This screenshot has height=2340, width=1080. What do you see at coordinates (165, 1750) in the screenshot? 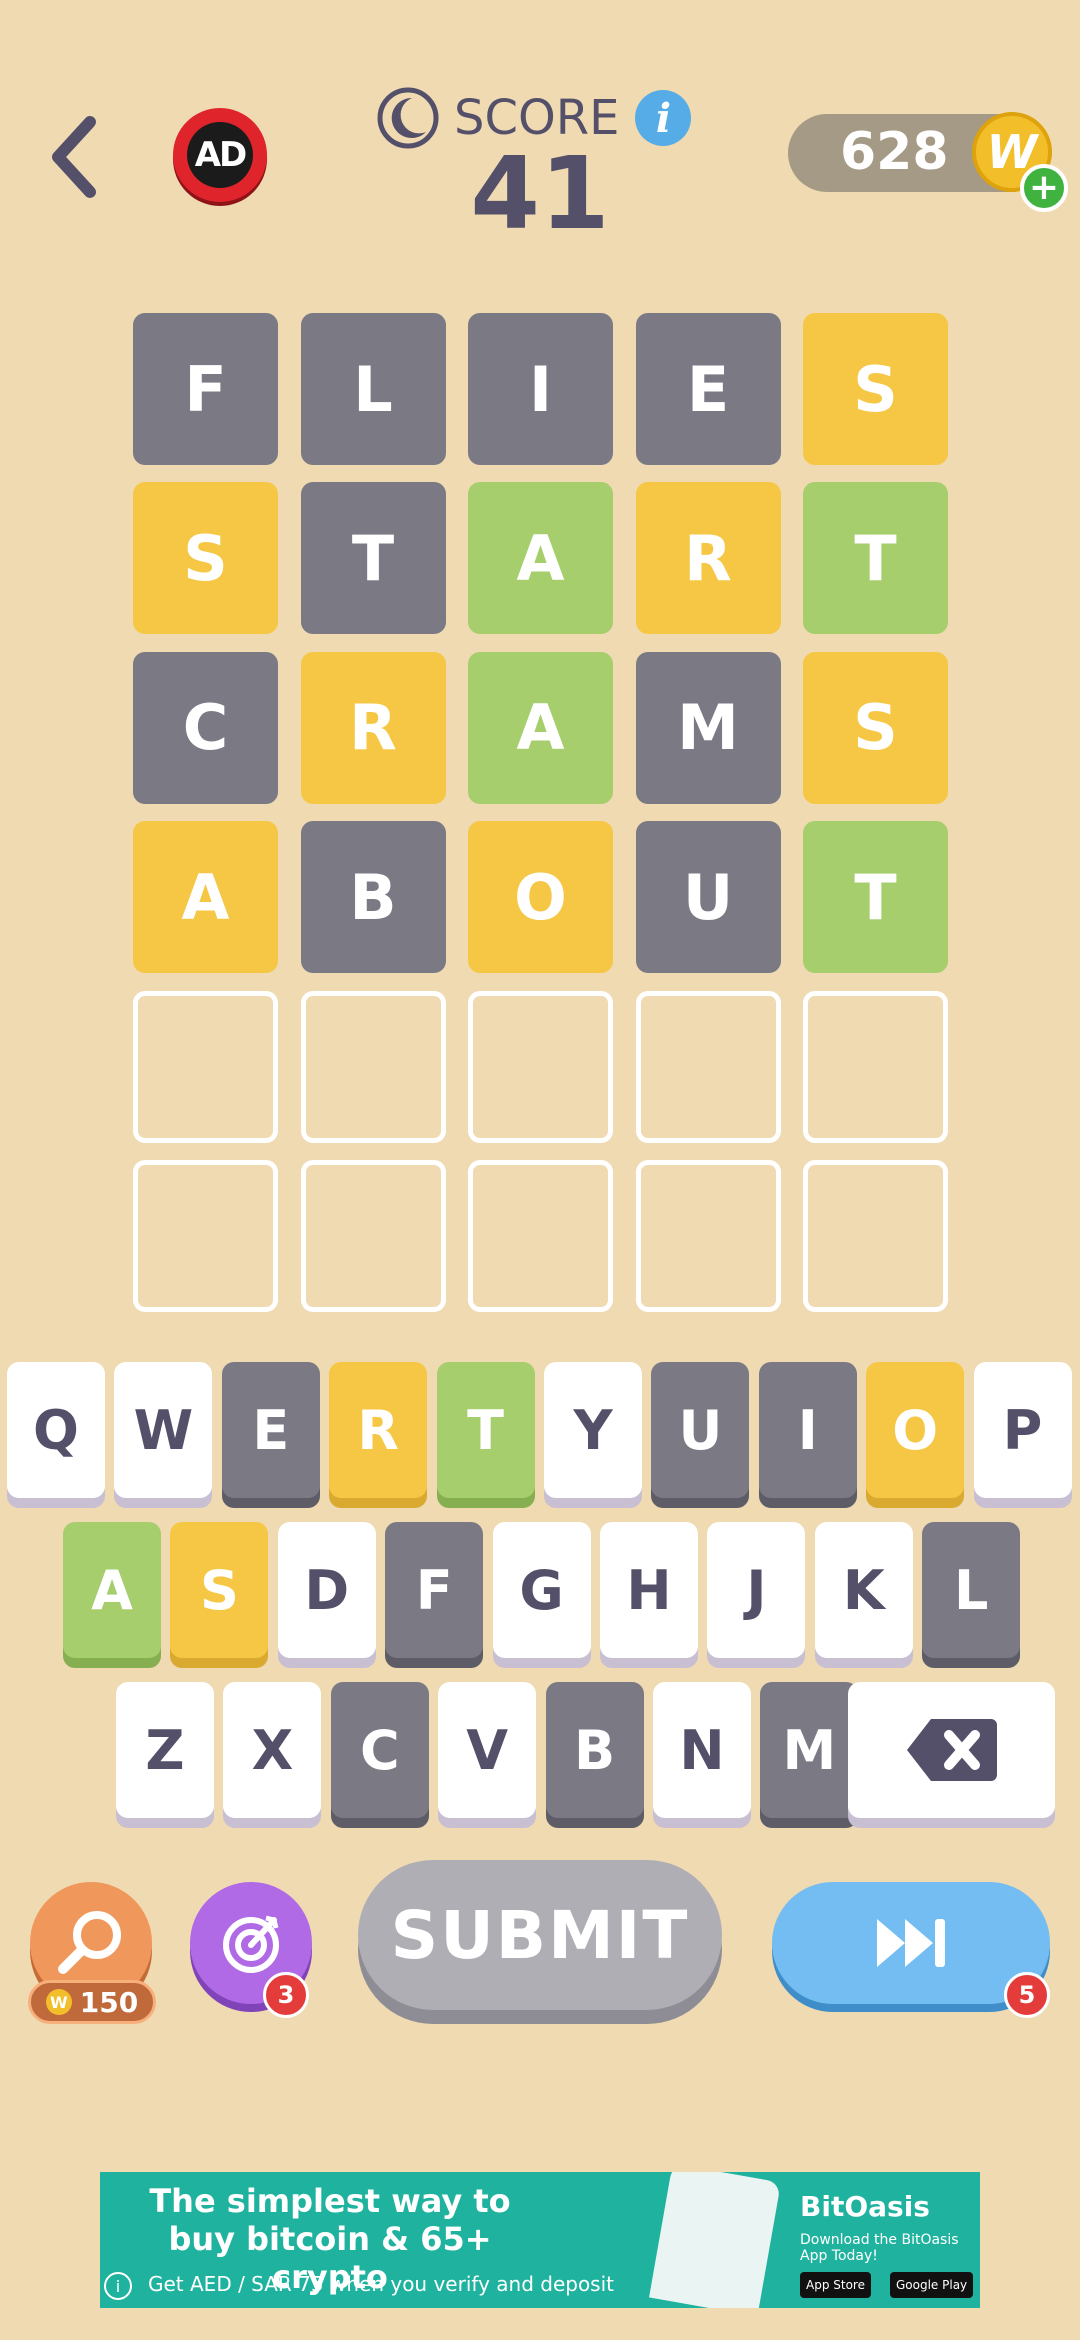
I see `key-z: Z` at bounding box center [165, 1750].